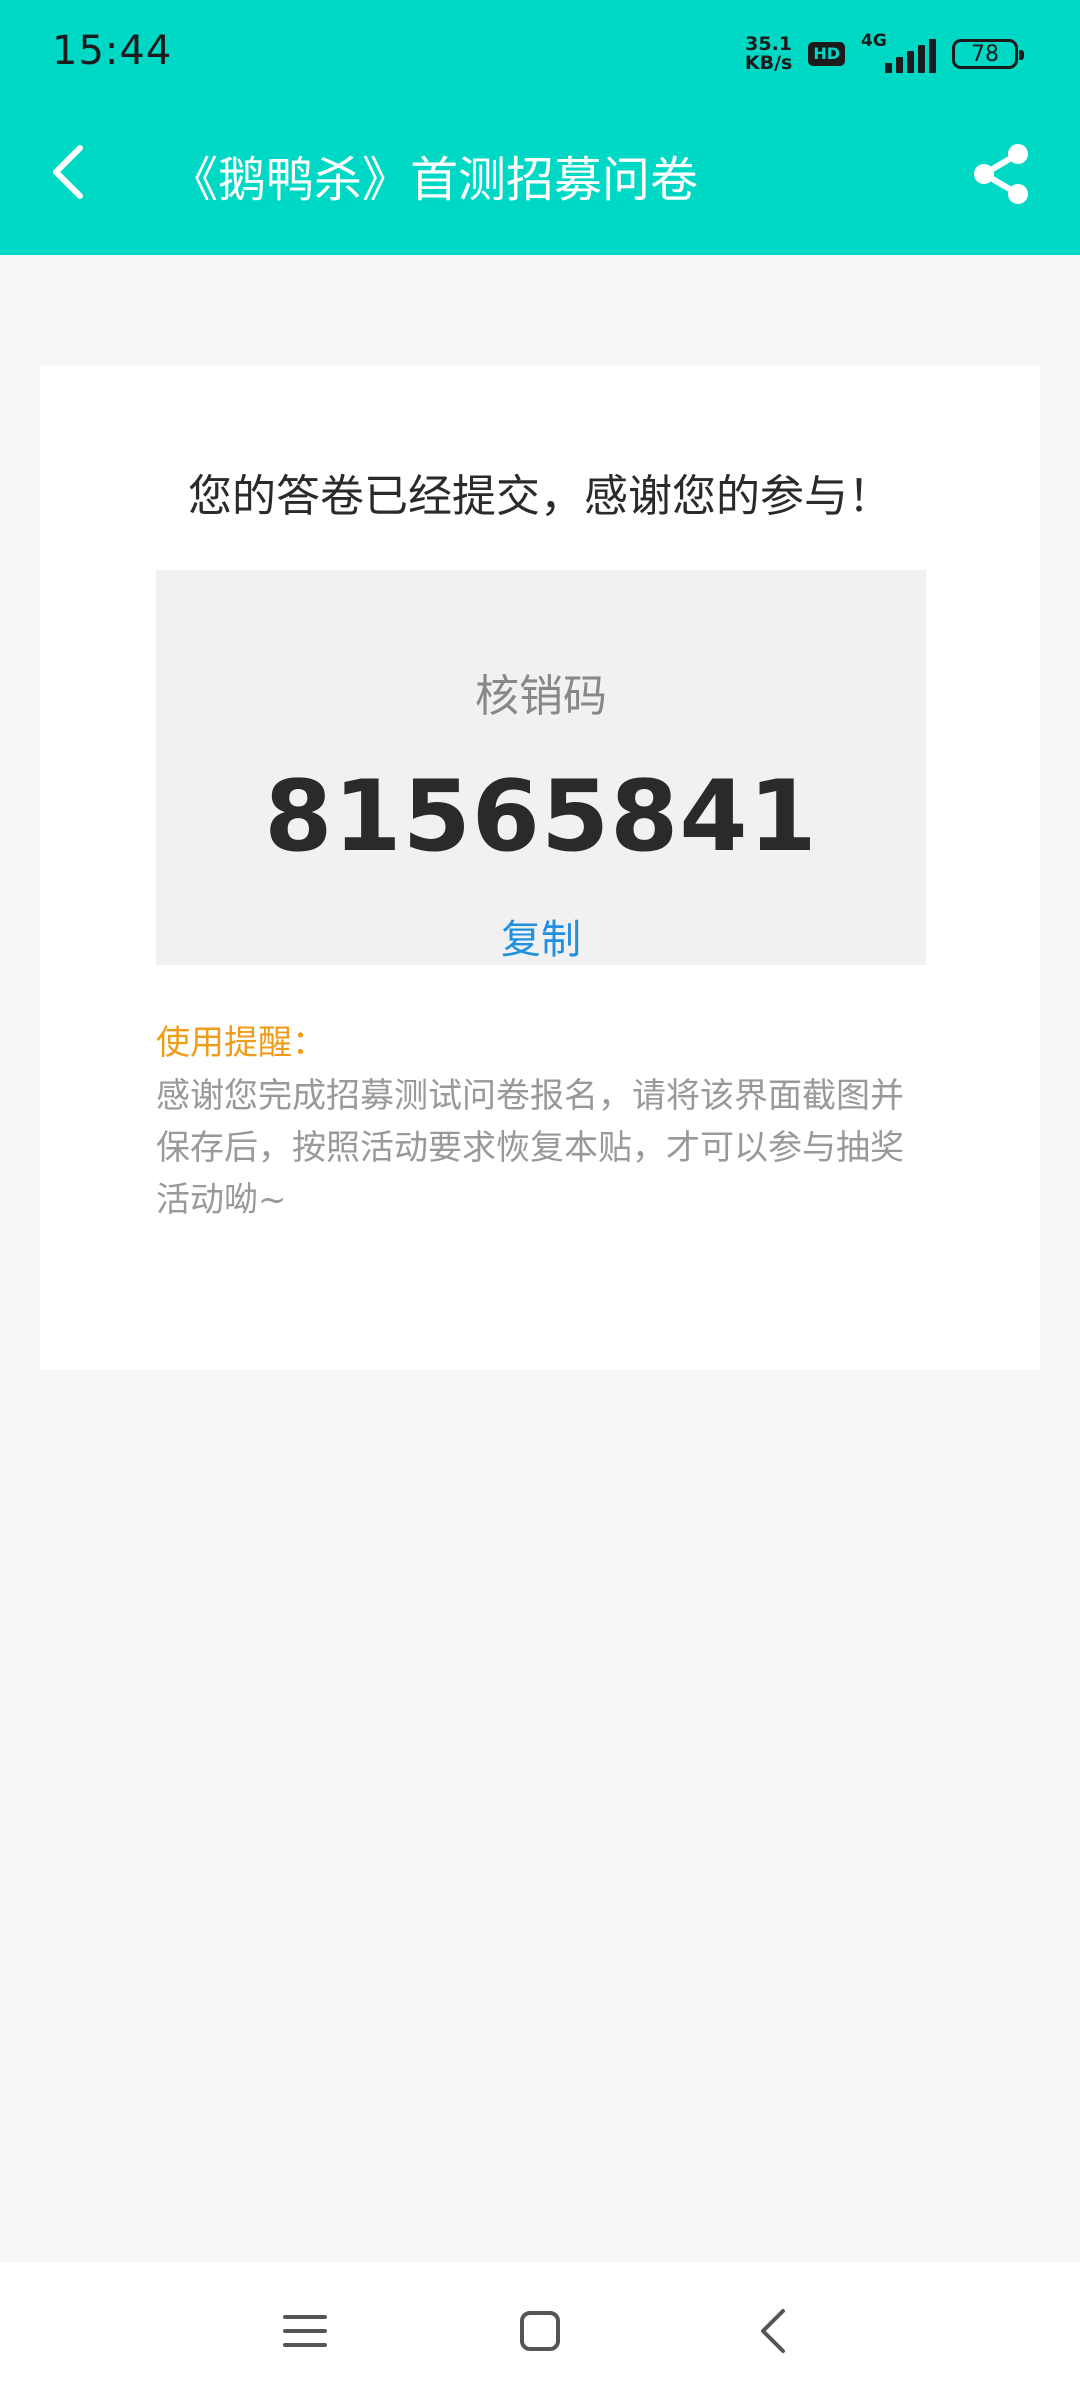  Describe the element at coordinates (541, 696) in the screenshot. I see `redemption-code-label: 核销码` at that location.